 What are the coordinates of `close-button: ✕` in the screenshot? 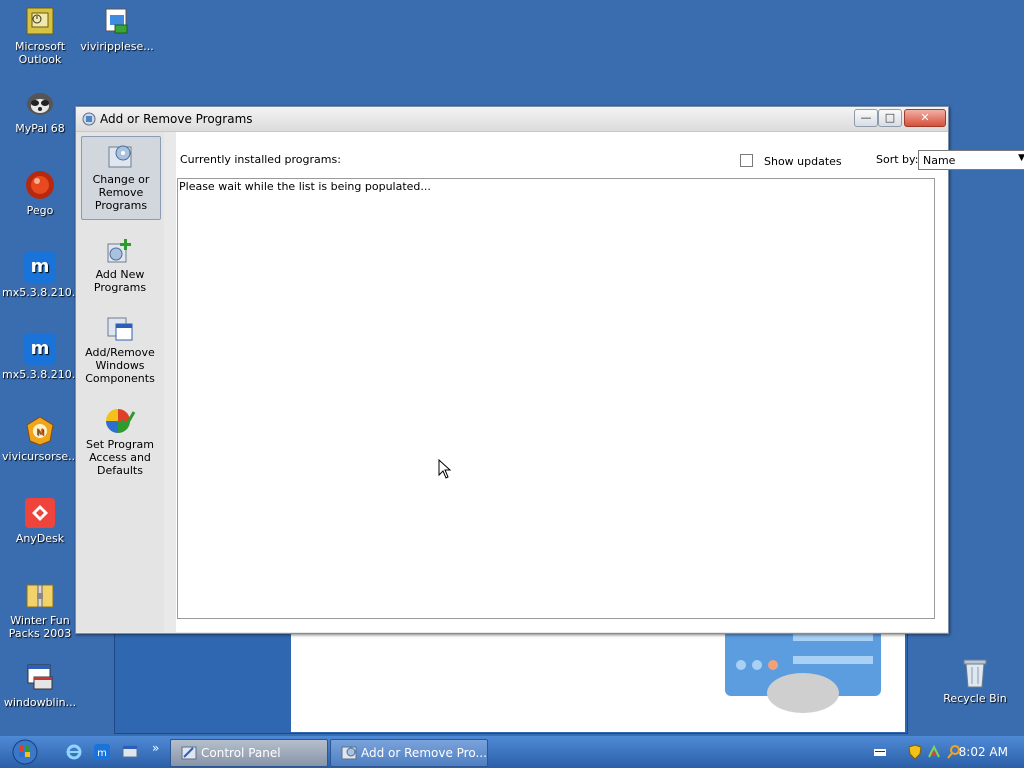 It's located at (925, 118).